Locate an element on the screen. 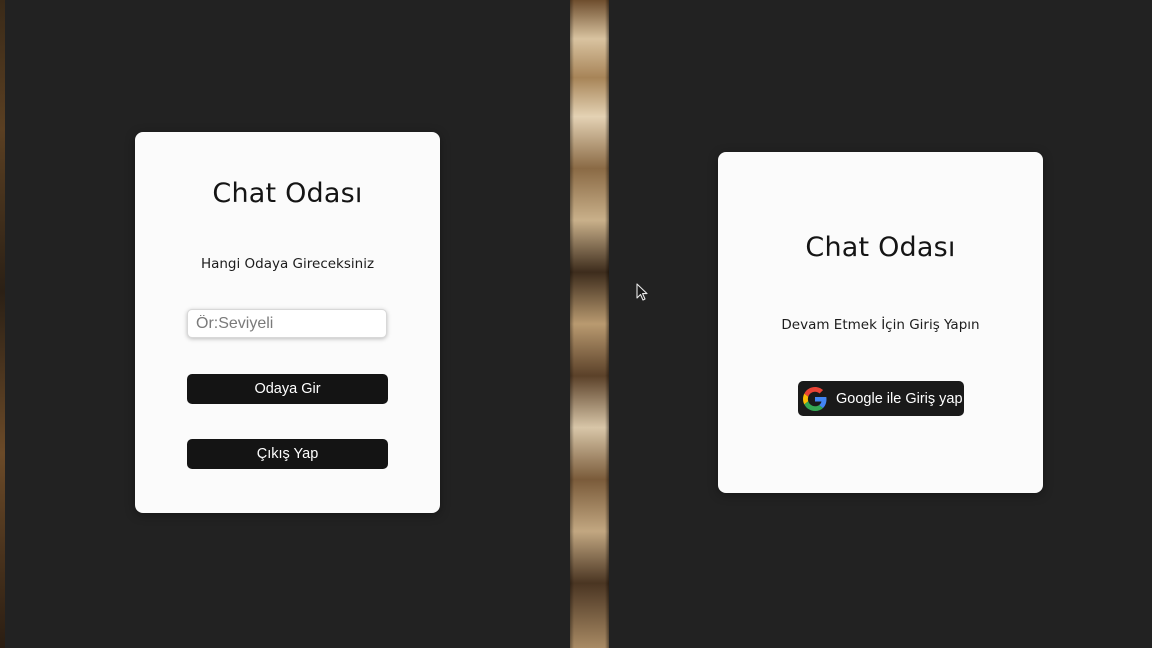 This screenshot has width=1152, height=648. background-photo-strip is located at coordinates (589, 324).